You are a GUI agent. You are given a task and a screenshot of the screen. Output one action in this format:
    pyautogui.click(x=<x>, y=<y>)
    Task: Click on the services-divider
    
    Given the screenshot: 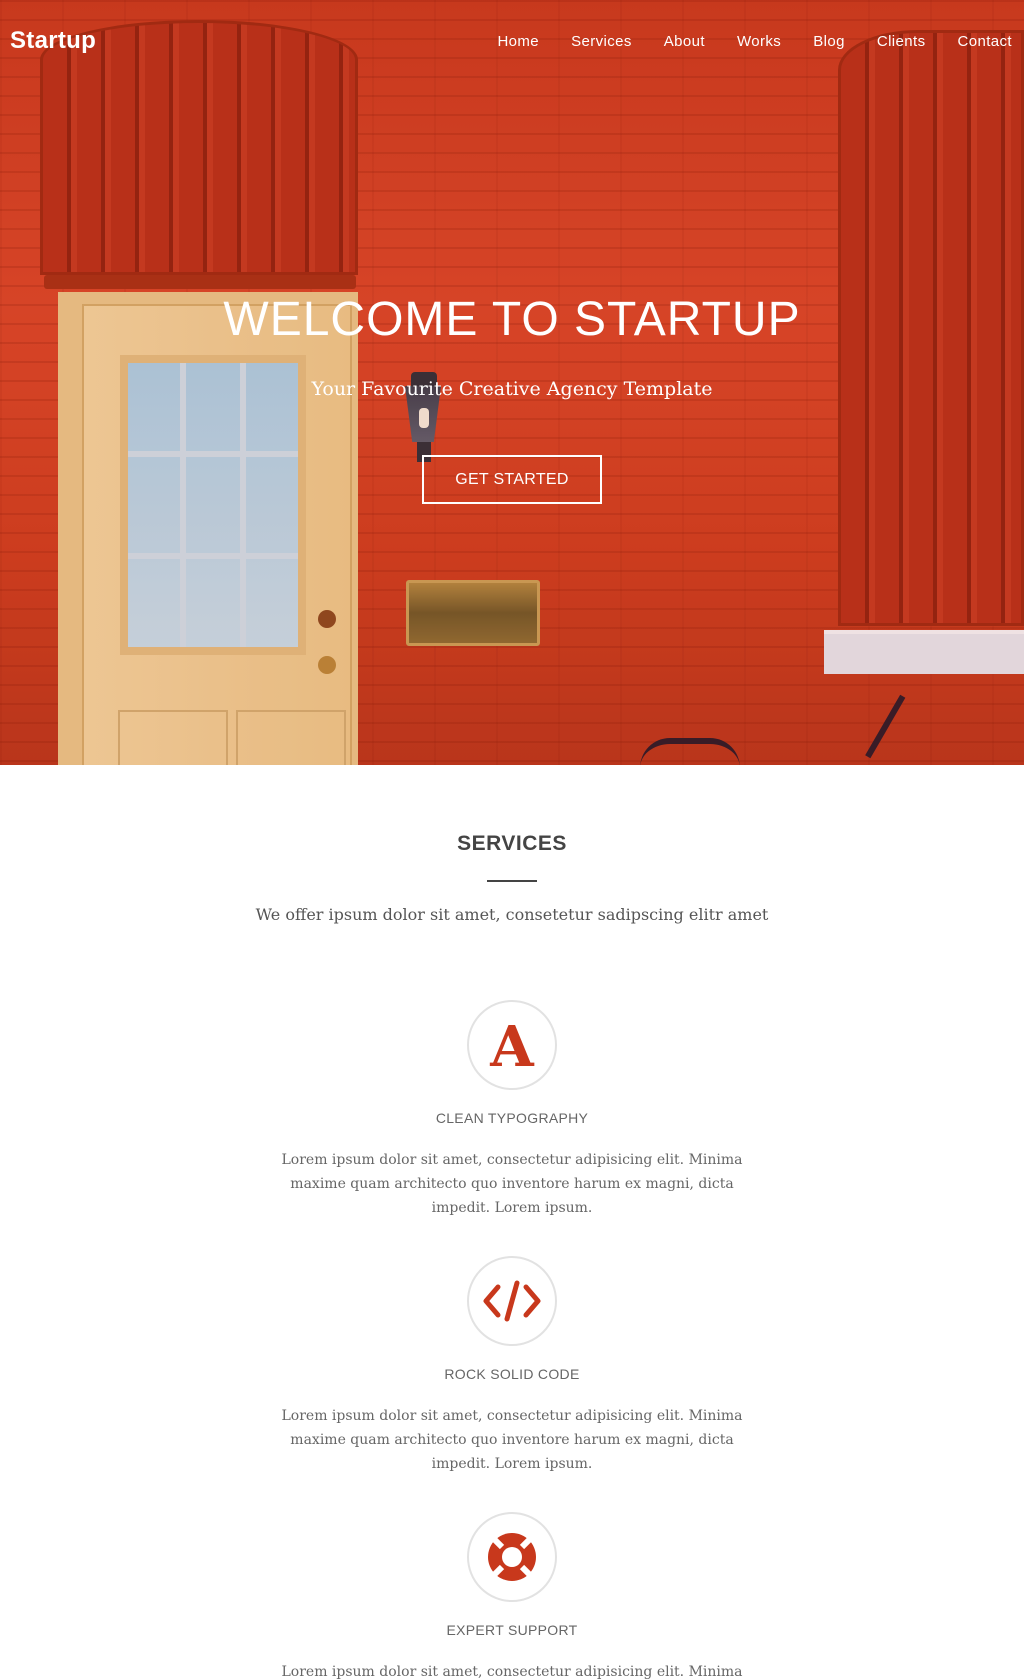 What is the action you would take?
    pyautogui.click(x=512, y=881)
    